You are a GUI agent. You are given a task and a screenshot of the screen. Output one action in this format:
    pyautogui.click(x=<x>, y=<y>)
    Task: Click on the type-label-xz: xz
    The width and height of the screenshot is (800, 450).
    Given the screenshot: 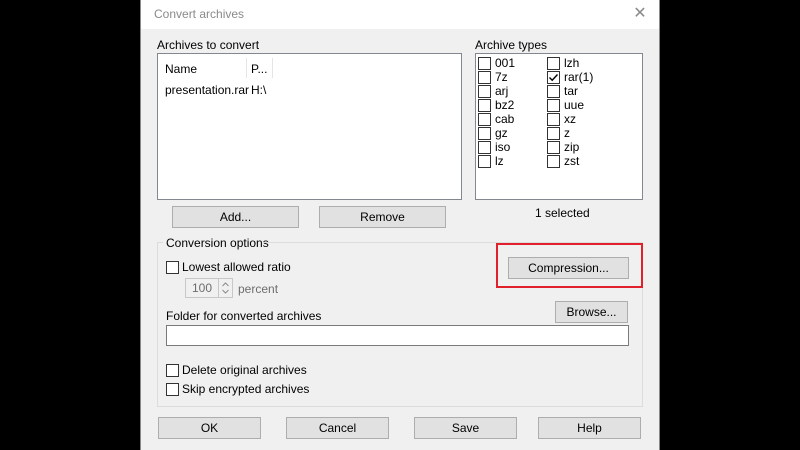 What is the action you would take?
    pyautogui.click(x=570, y=119)
    